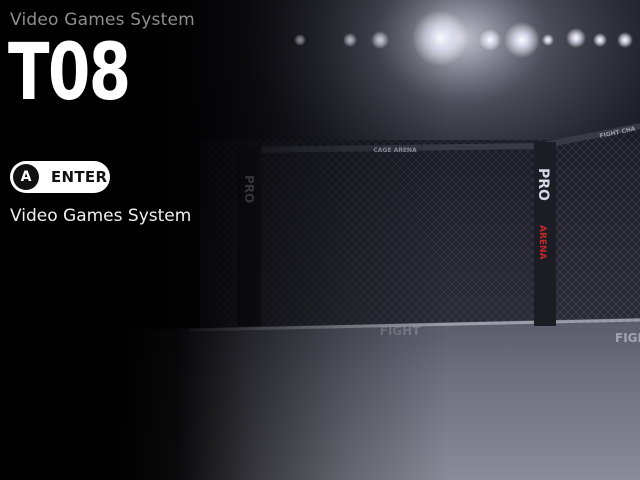 The width and height of the screenshot is (640, 480). I want to click on header-subtitle: Video Games System, so click(102, 20).